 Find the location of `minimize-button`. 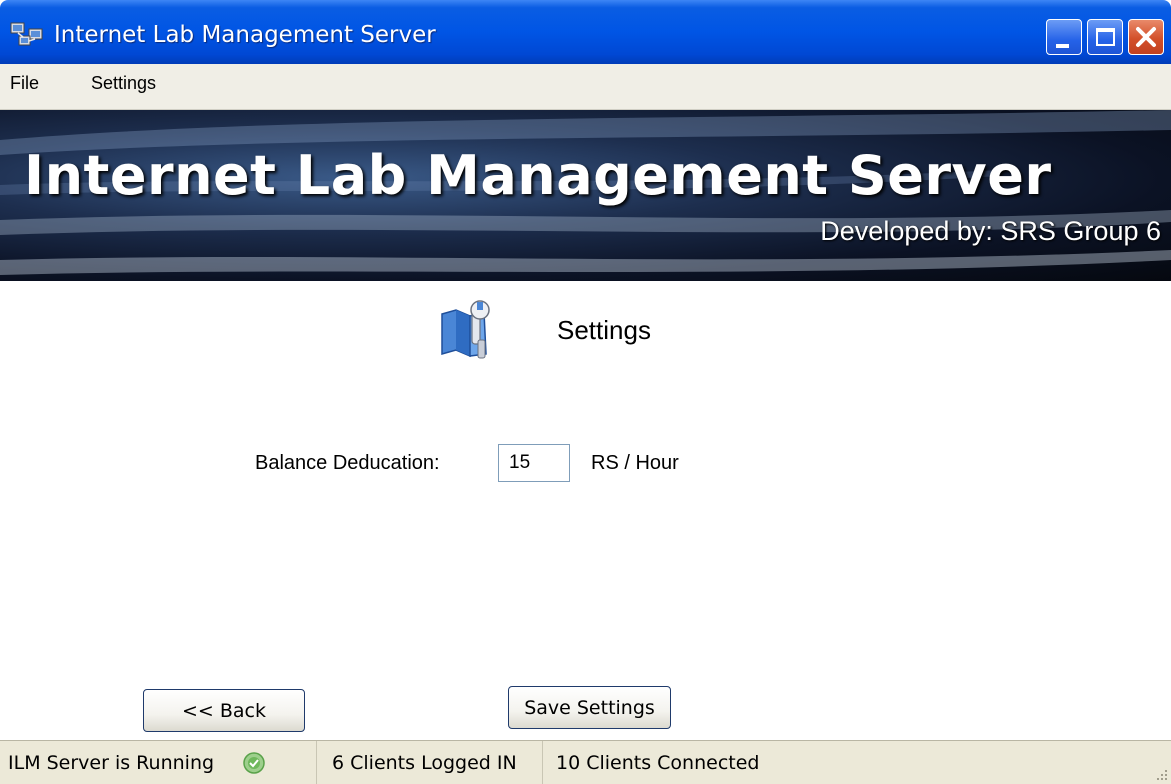

minimize-button is located at coordinates (1064, 37).